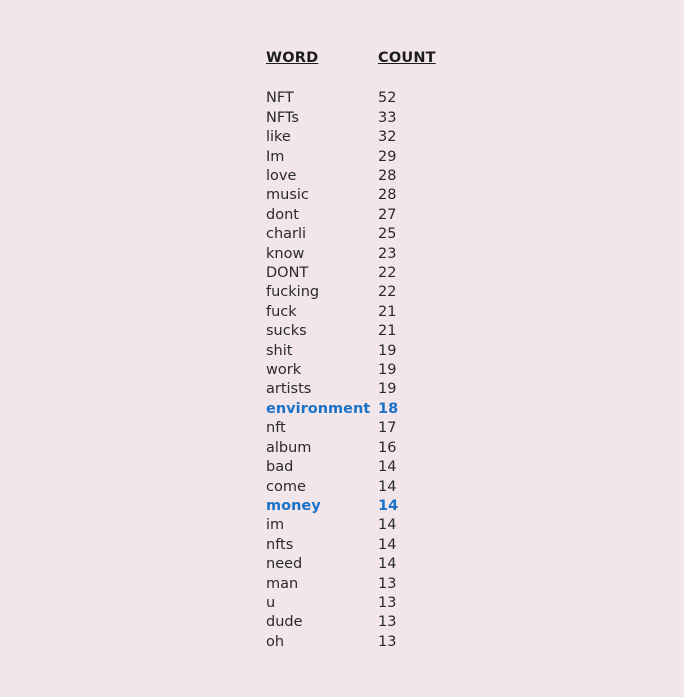 Image resolution: width=684 pixels, height=697 pixels. What do you see at coordinates (387, 253) in the screenshot?
I see `cell-count: 23` at bounding box center [387, 253].